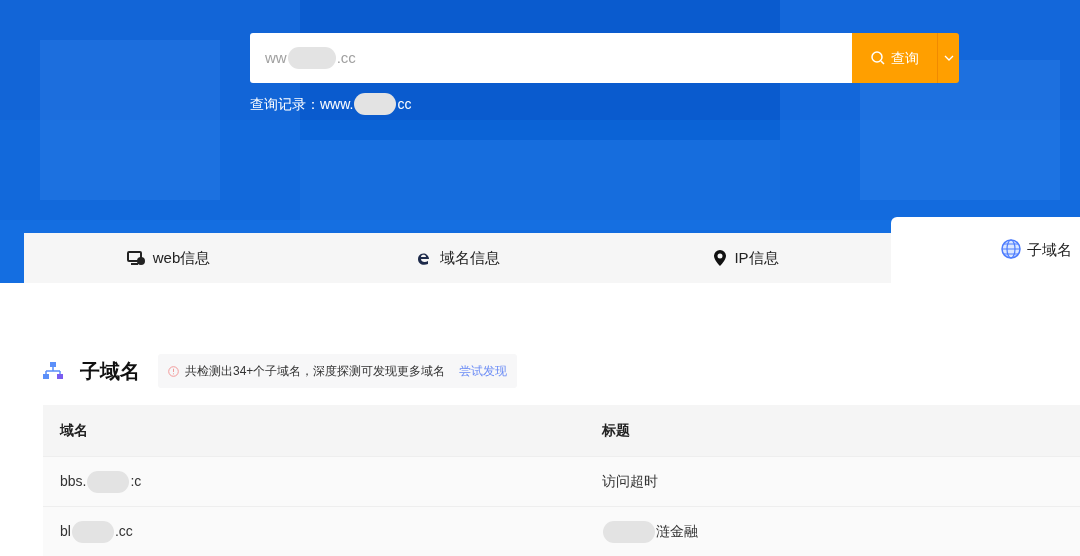 This screenshot has width=1080, height=556. What do you see at coordinates (315, 371) in the screenshot?
I see `notice-text: 共检测出34+个子域名，深度探测可发现更多域名` at bounding box center [315, 371].